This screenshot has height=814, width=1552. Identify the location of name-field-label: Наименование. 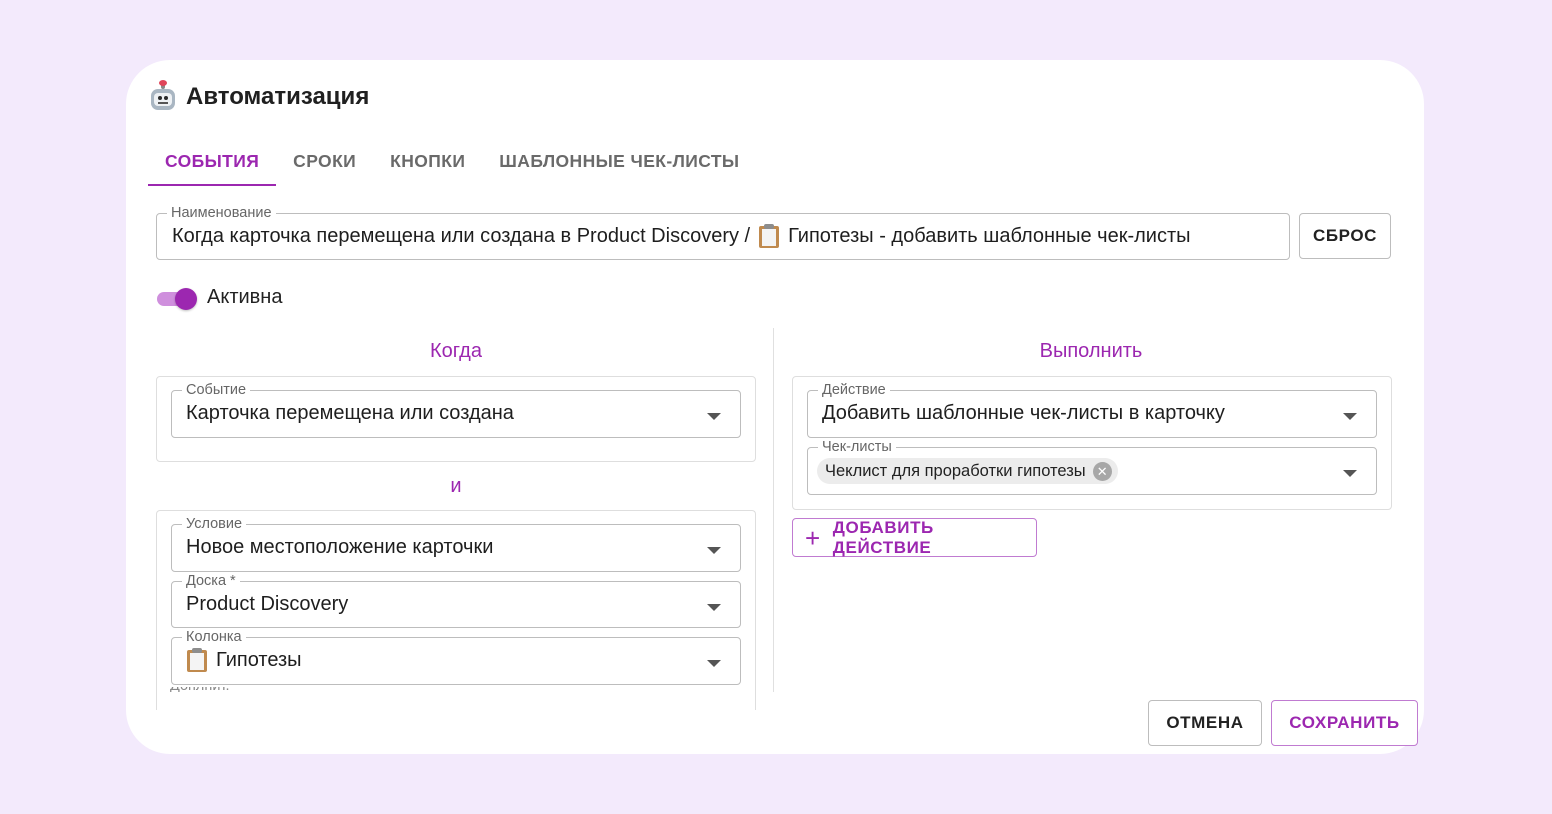
(221, 213).